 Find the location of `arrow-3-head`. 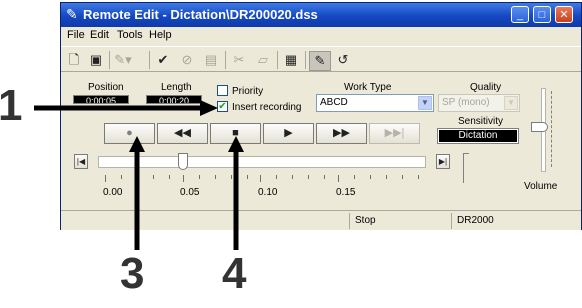

arrow-3-head is located at coordinates (137, 144).